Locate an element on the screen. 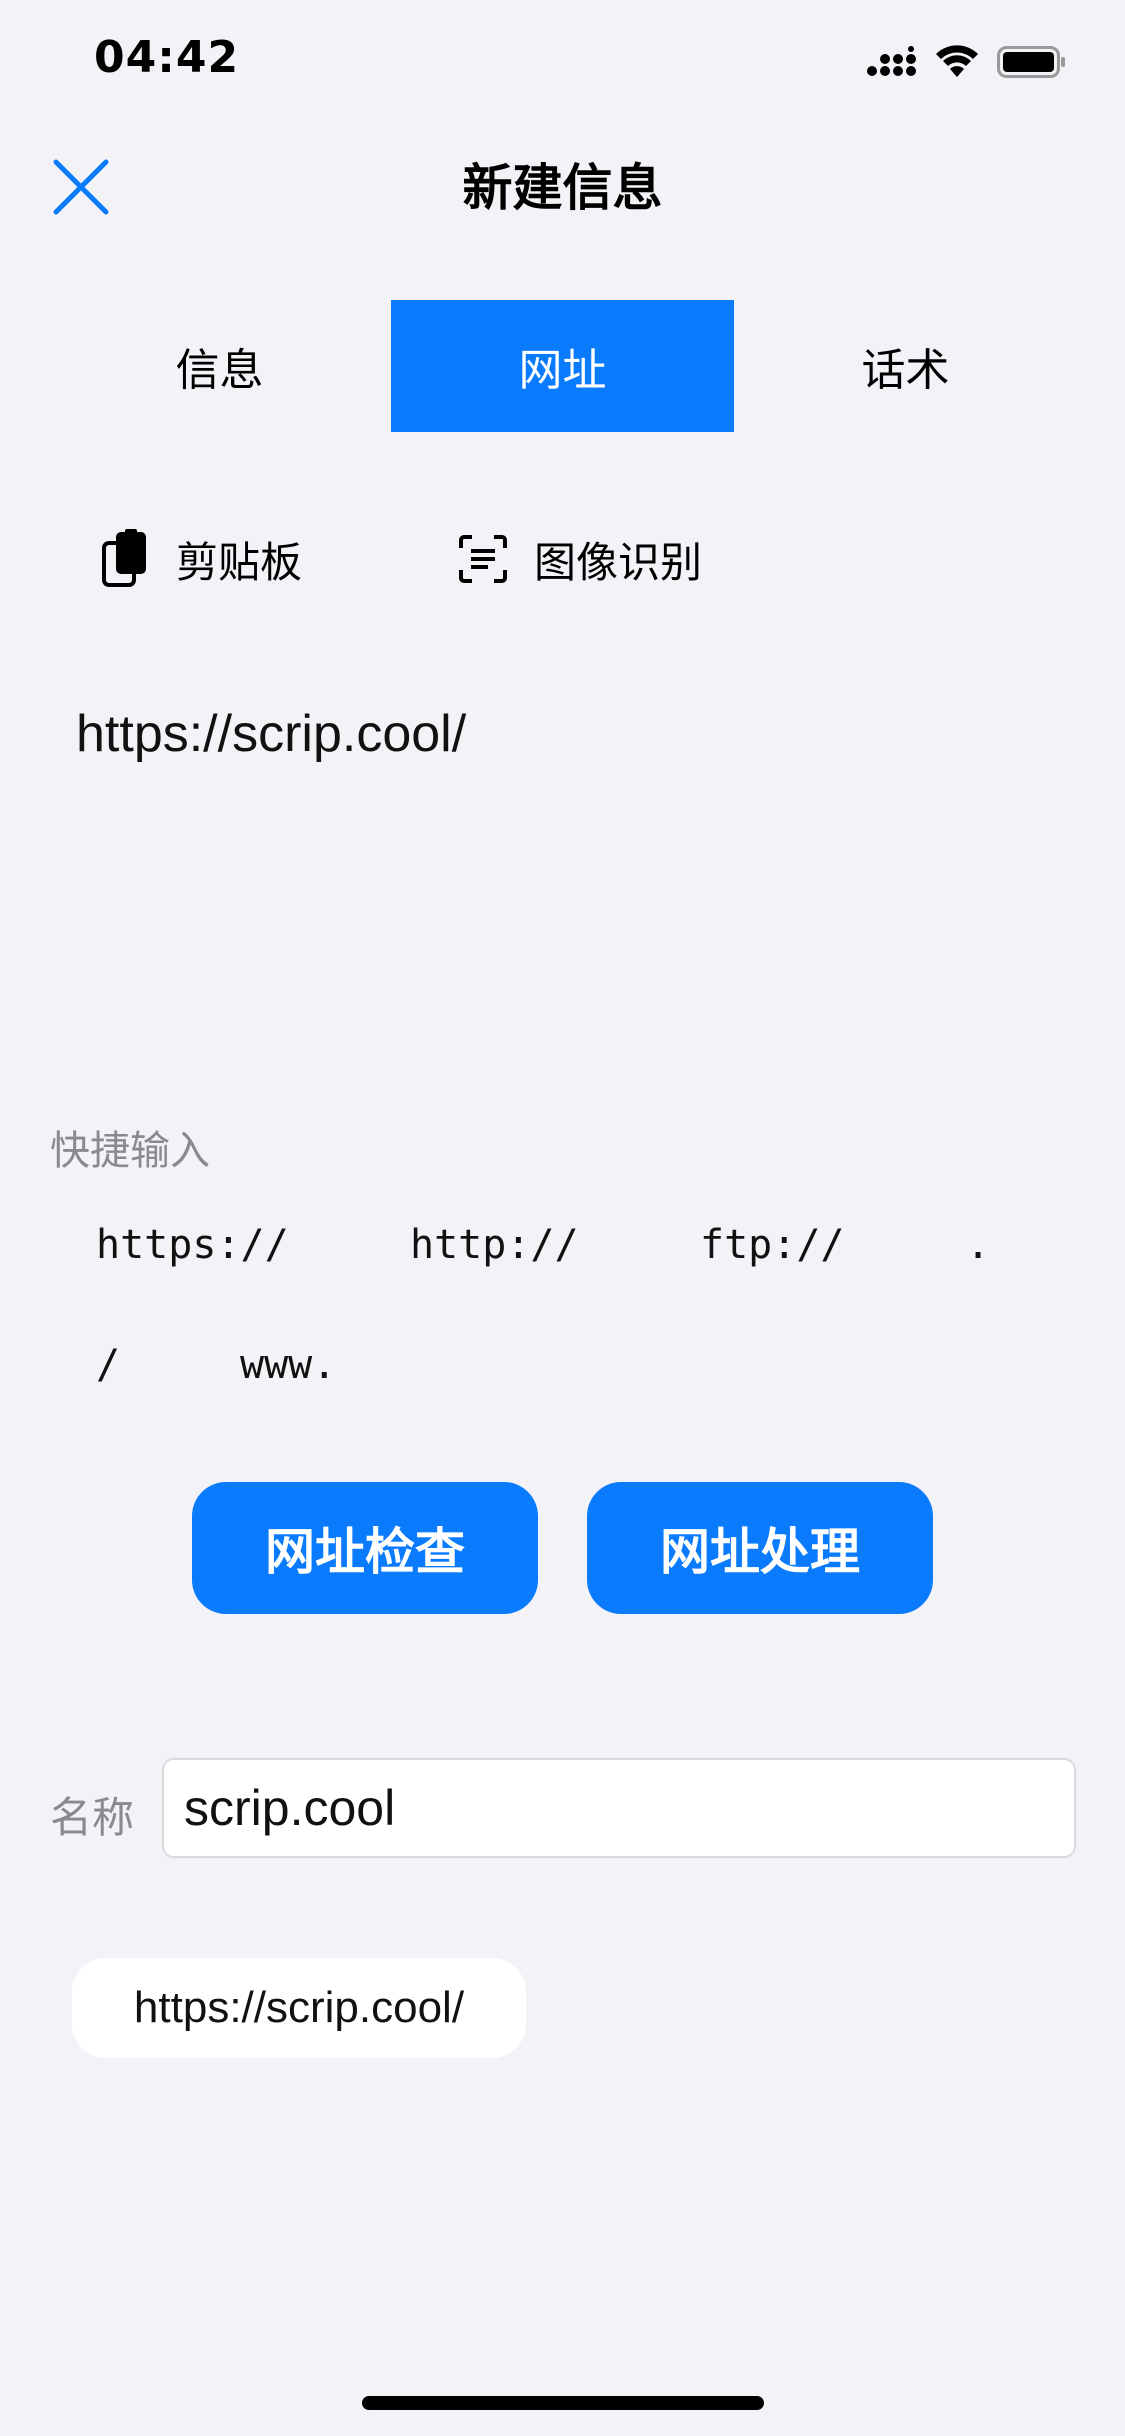 The image size is (1125, 2436). quick-input-https: https:// is located at coordinates (192, 1245).